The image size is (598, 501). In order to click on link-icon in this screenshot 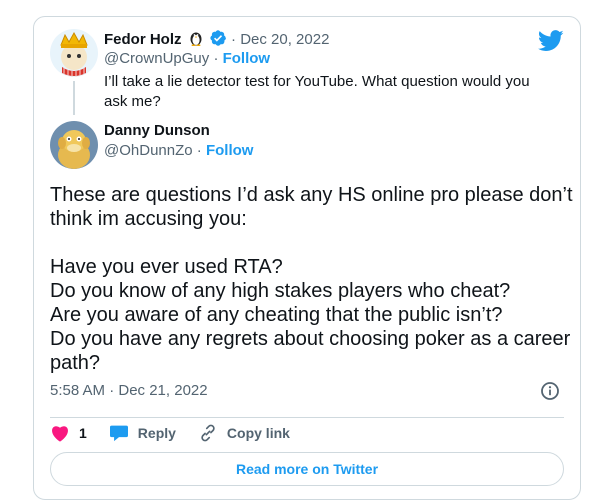, I will do `click(208, 433)`.